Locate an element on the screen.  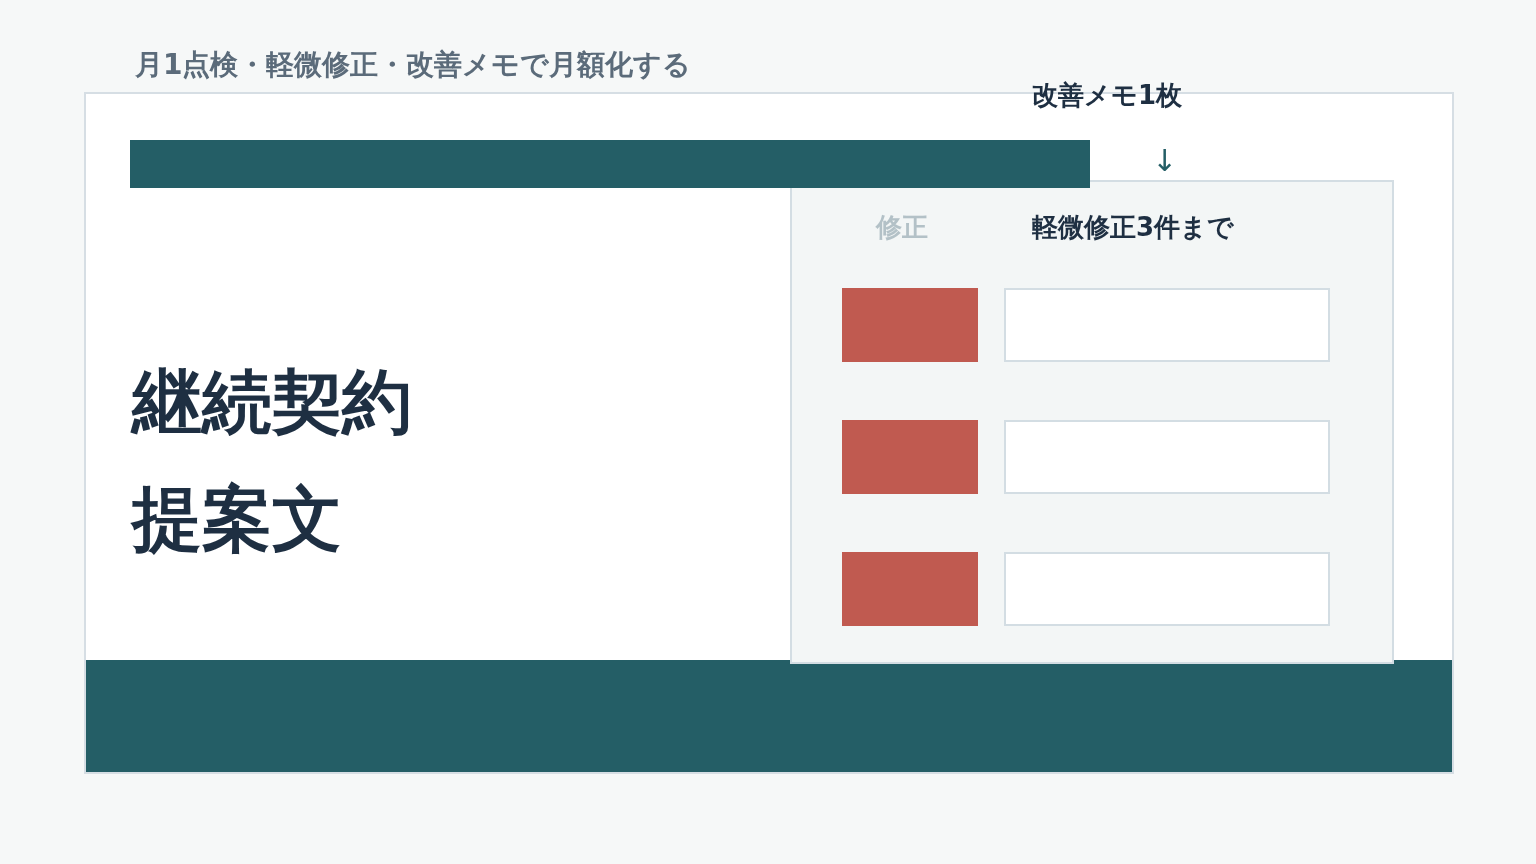
step-text: 軽微修正3件まで is located at coordinates (1133, 227).